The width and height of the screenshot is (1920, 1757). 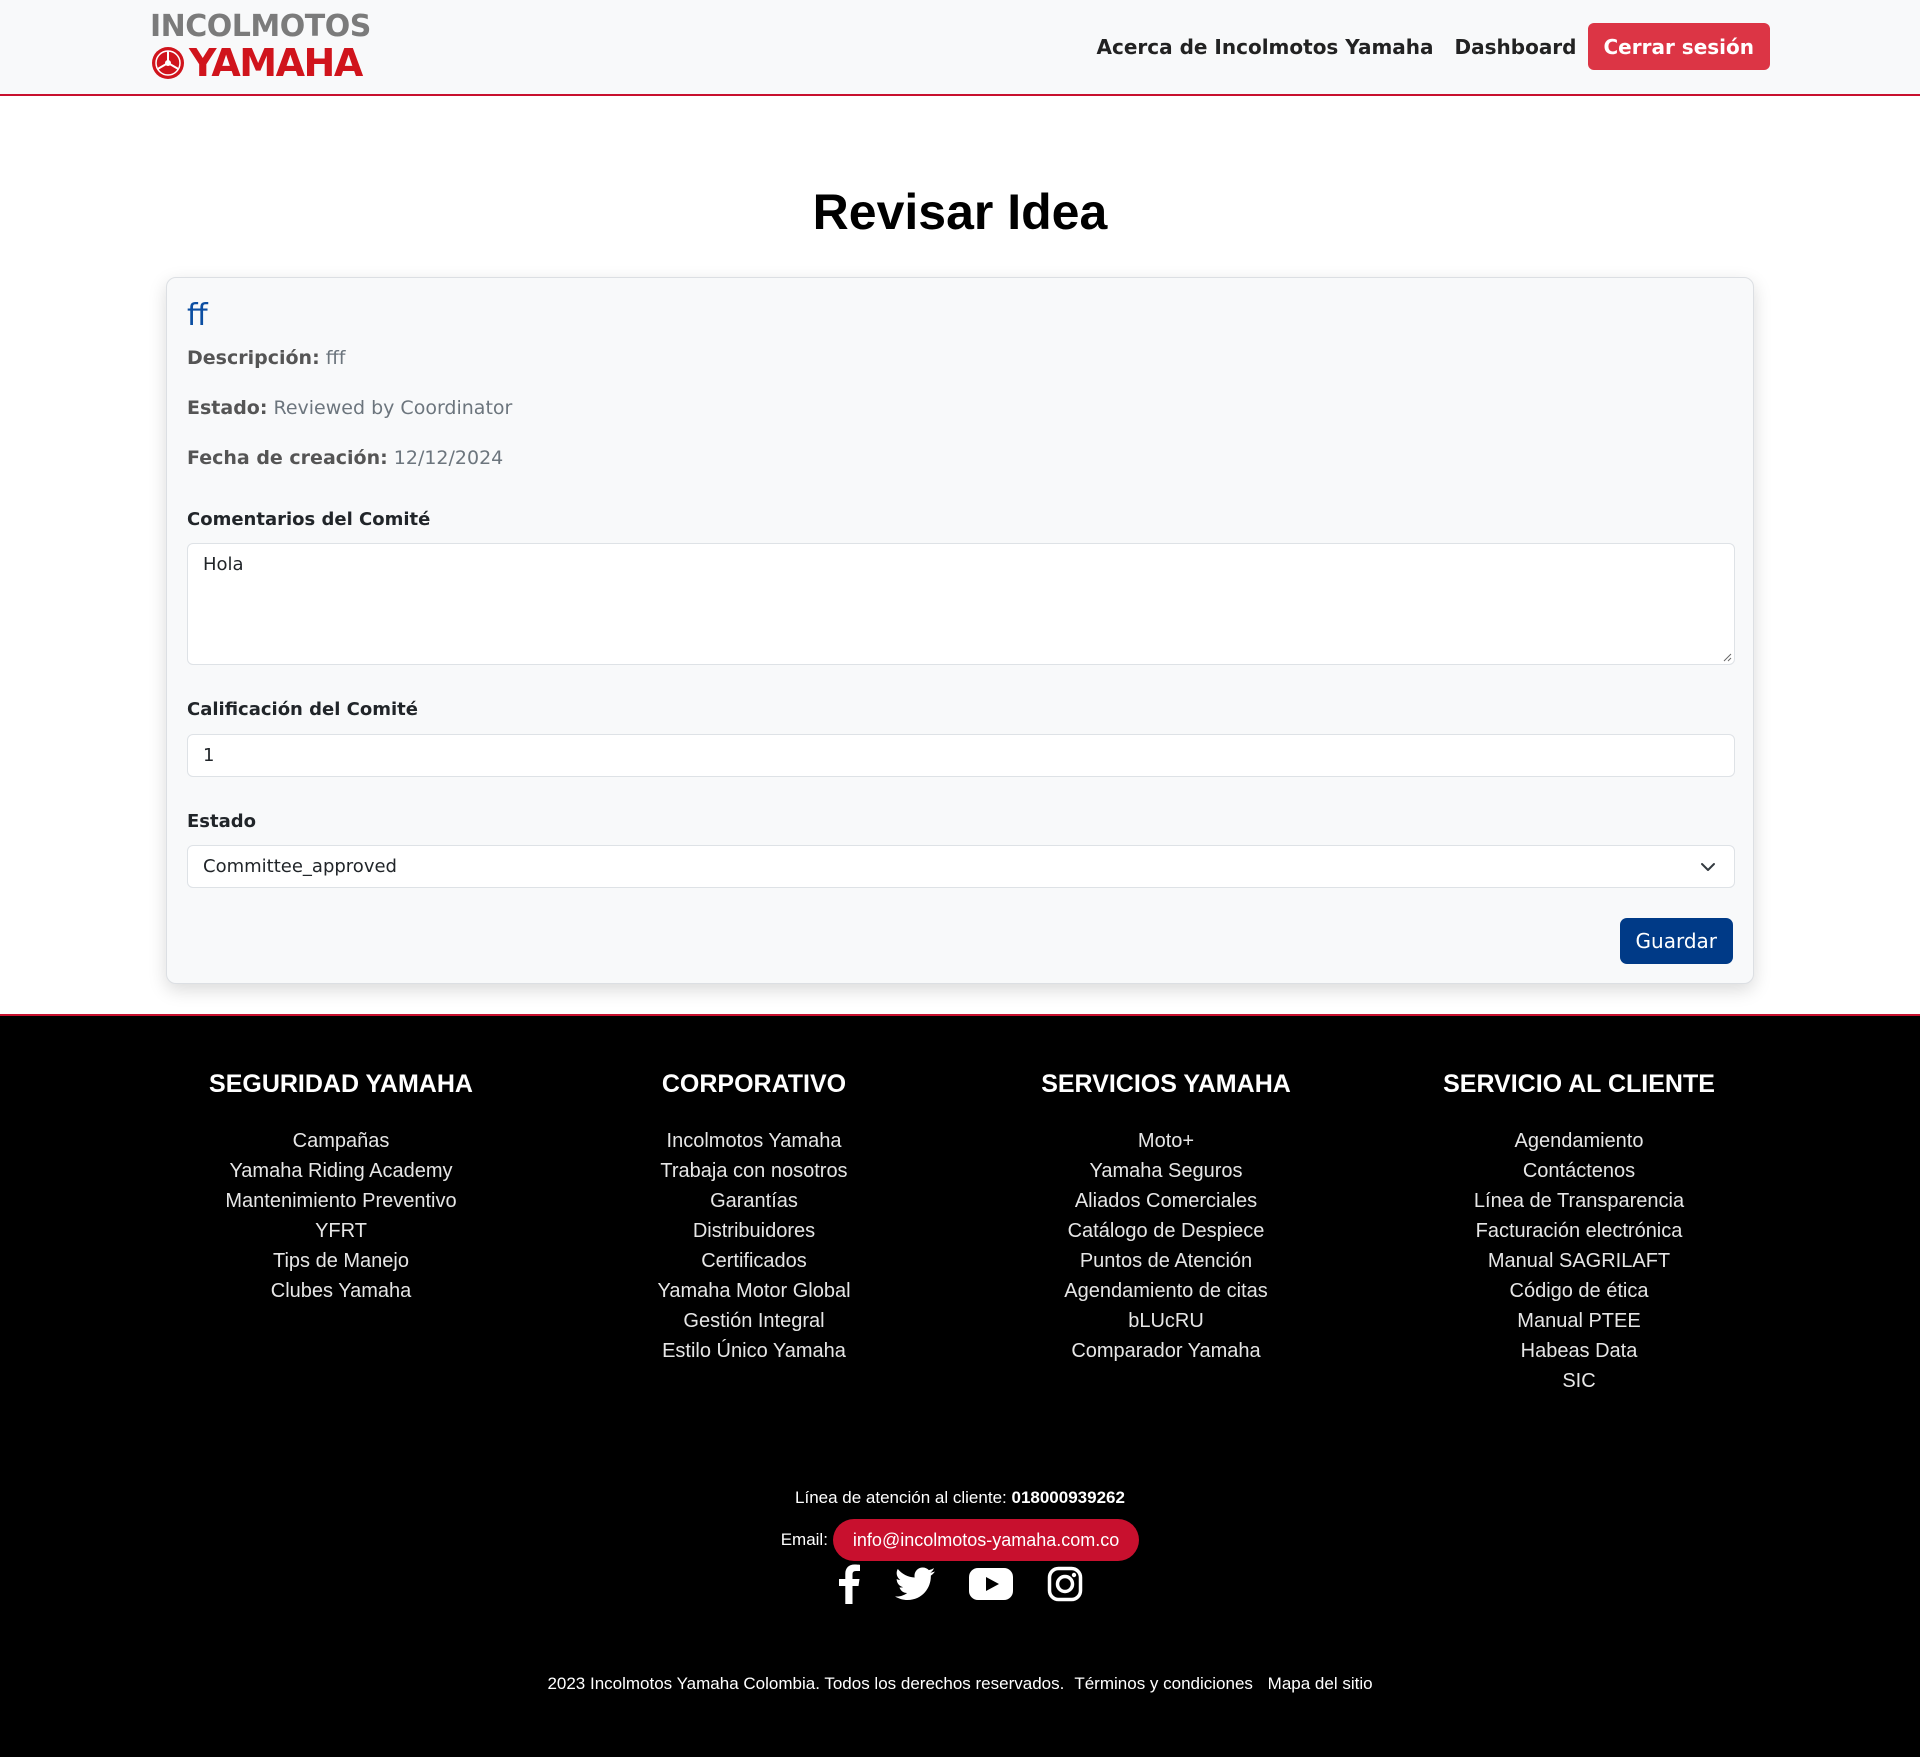 I want to click on date-value: 12/12/2024, so click(x=448, y=458).